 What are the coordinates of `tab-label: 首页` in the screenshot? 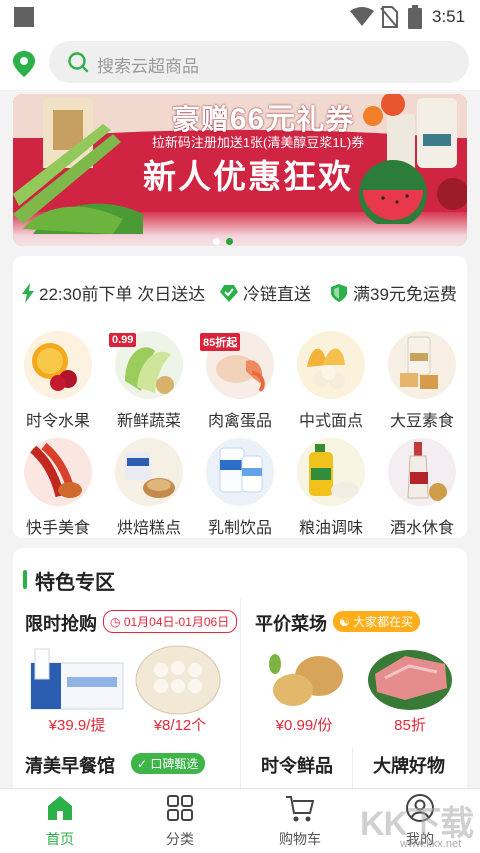 It's located at (60, 839).